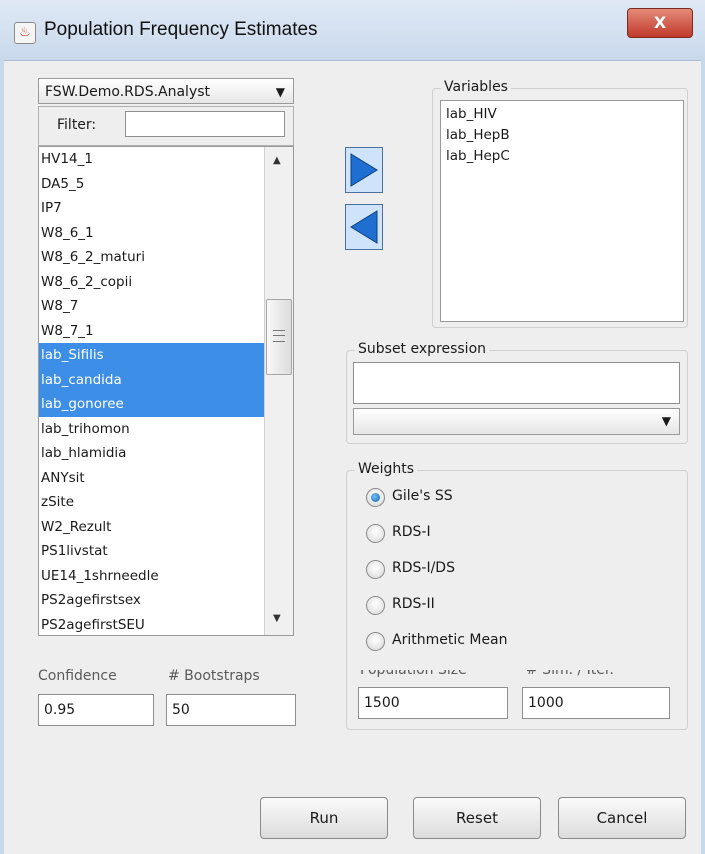  Describe the element at coordinates (96, 710) in the screenshot. I see `confidence-input: 0.95` at that location.